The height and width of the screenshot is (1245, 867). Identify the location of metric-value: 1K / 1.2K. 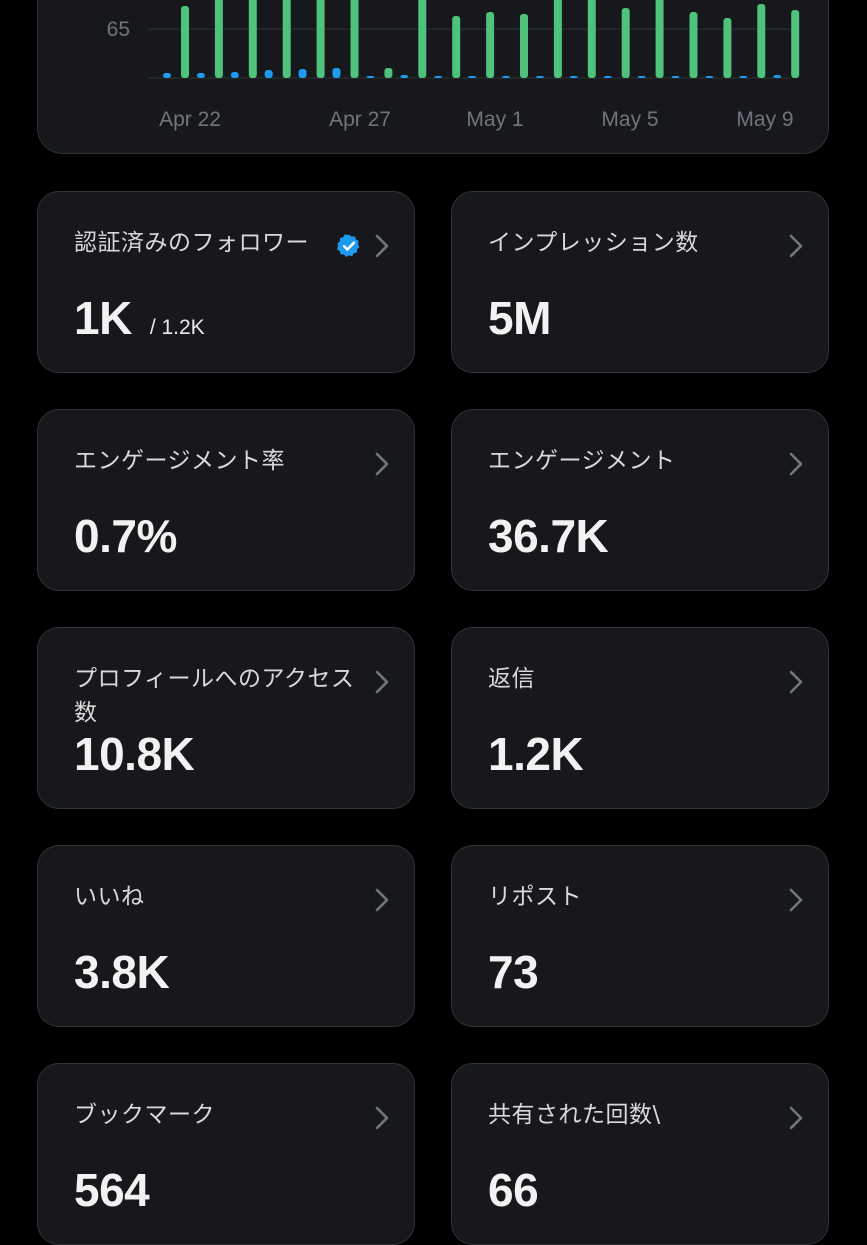
(139, 323).